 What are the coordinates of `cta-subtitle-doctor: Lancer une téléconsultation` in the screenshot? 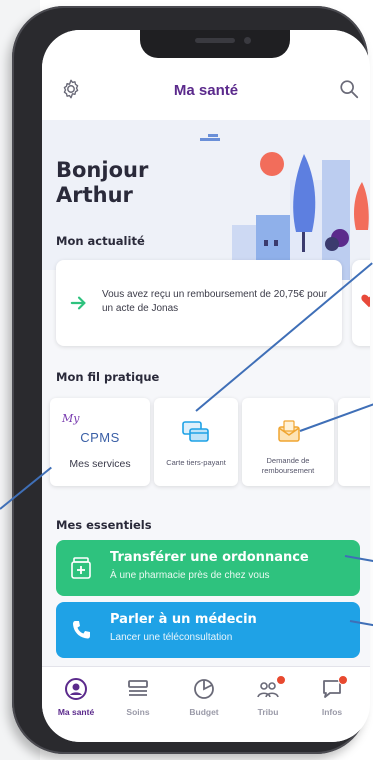 It's located at (171, 637).